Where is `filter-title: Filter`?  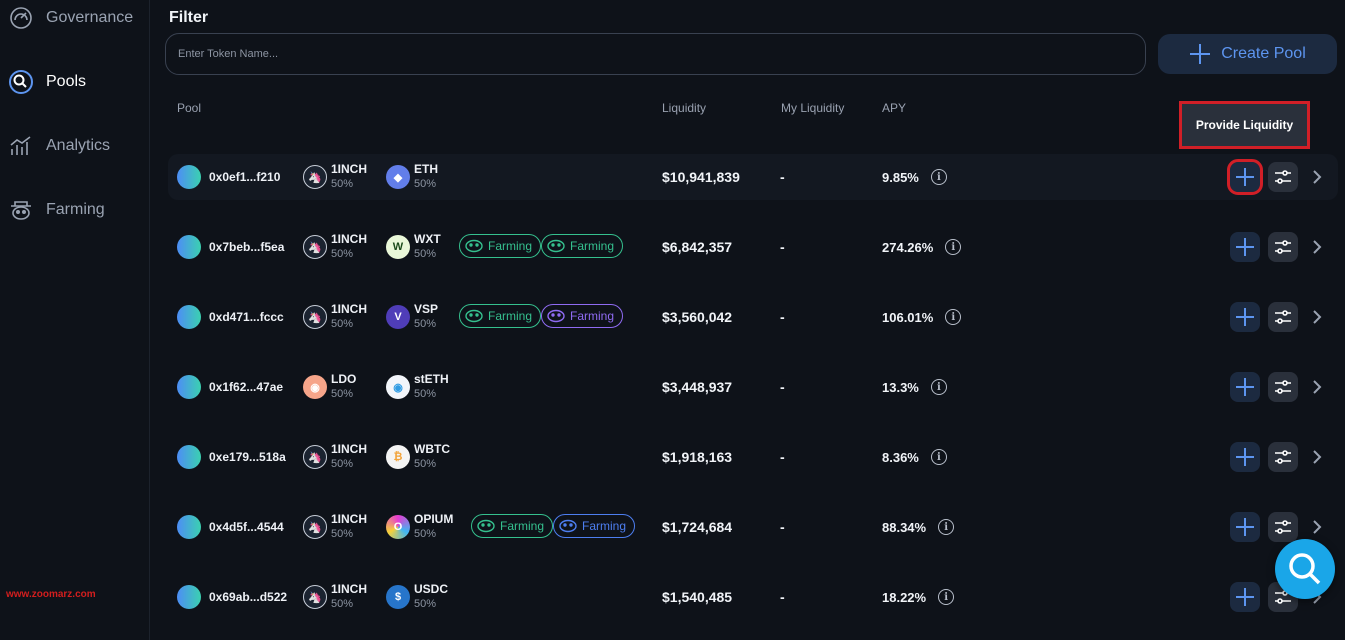
filter-title: Filter is located at coordinates (189, 17).